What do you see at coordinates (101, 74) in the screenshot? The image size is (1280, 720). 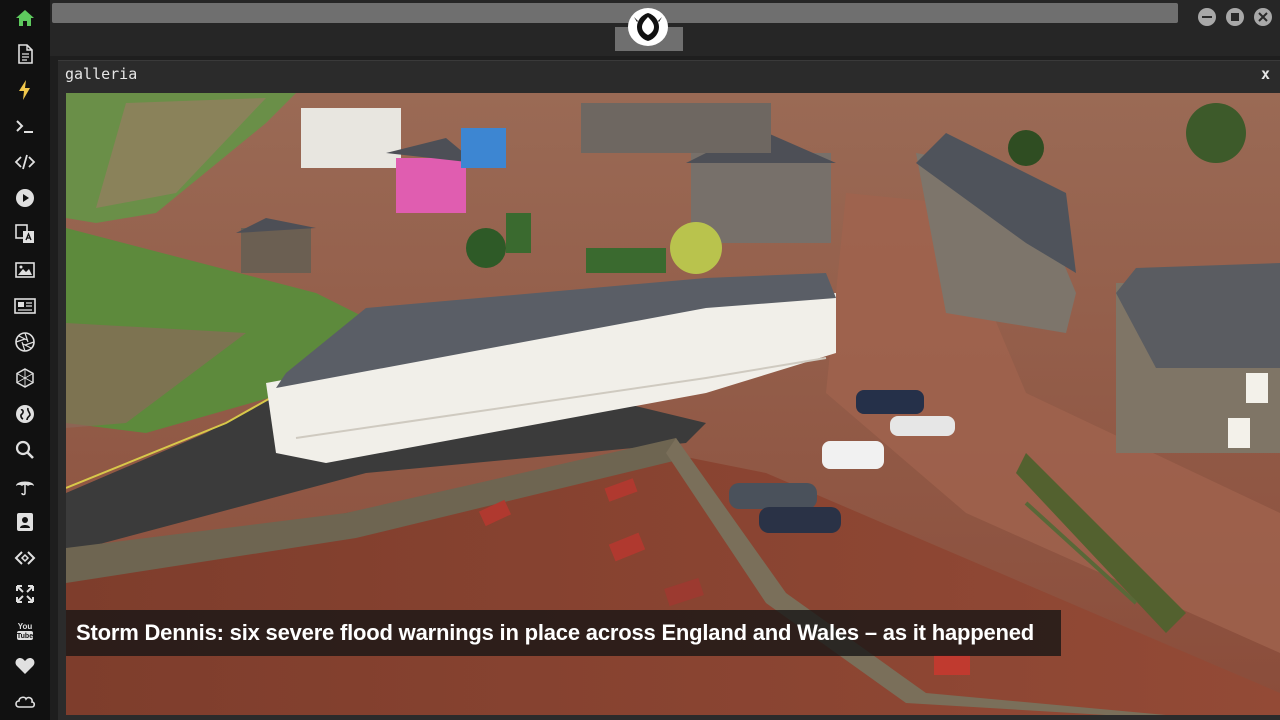 I see `window-title: galleria` at bounding box center [101, 74].